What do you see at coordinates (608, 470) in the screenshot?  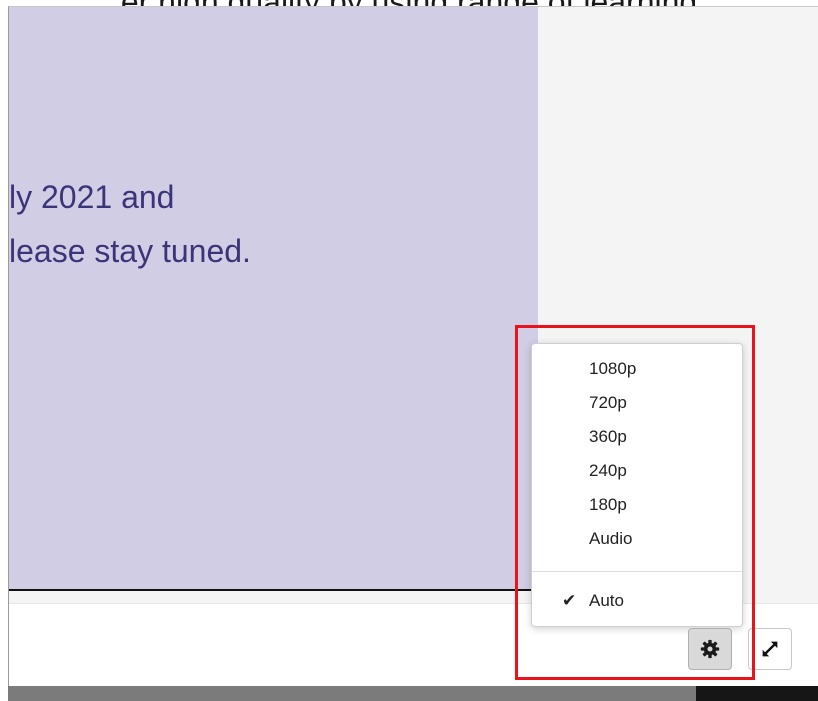 I see `quality-option-label: 240p` at bounding box center [608, 470].